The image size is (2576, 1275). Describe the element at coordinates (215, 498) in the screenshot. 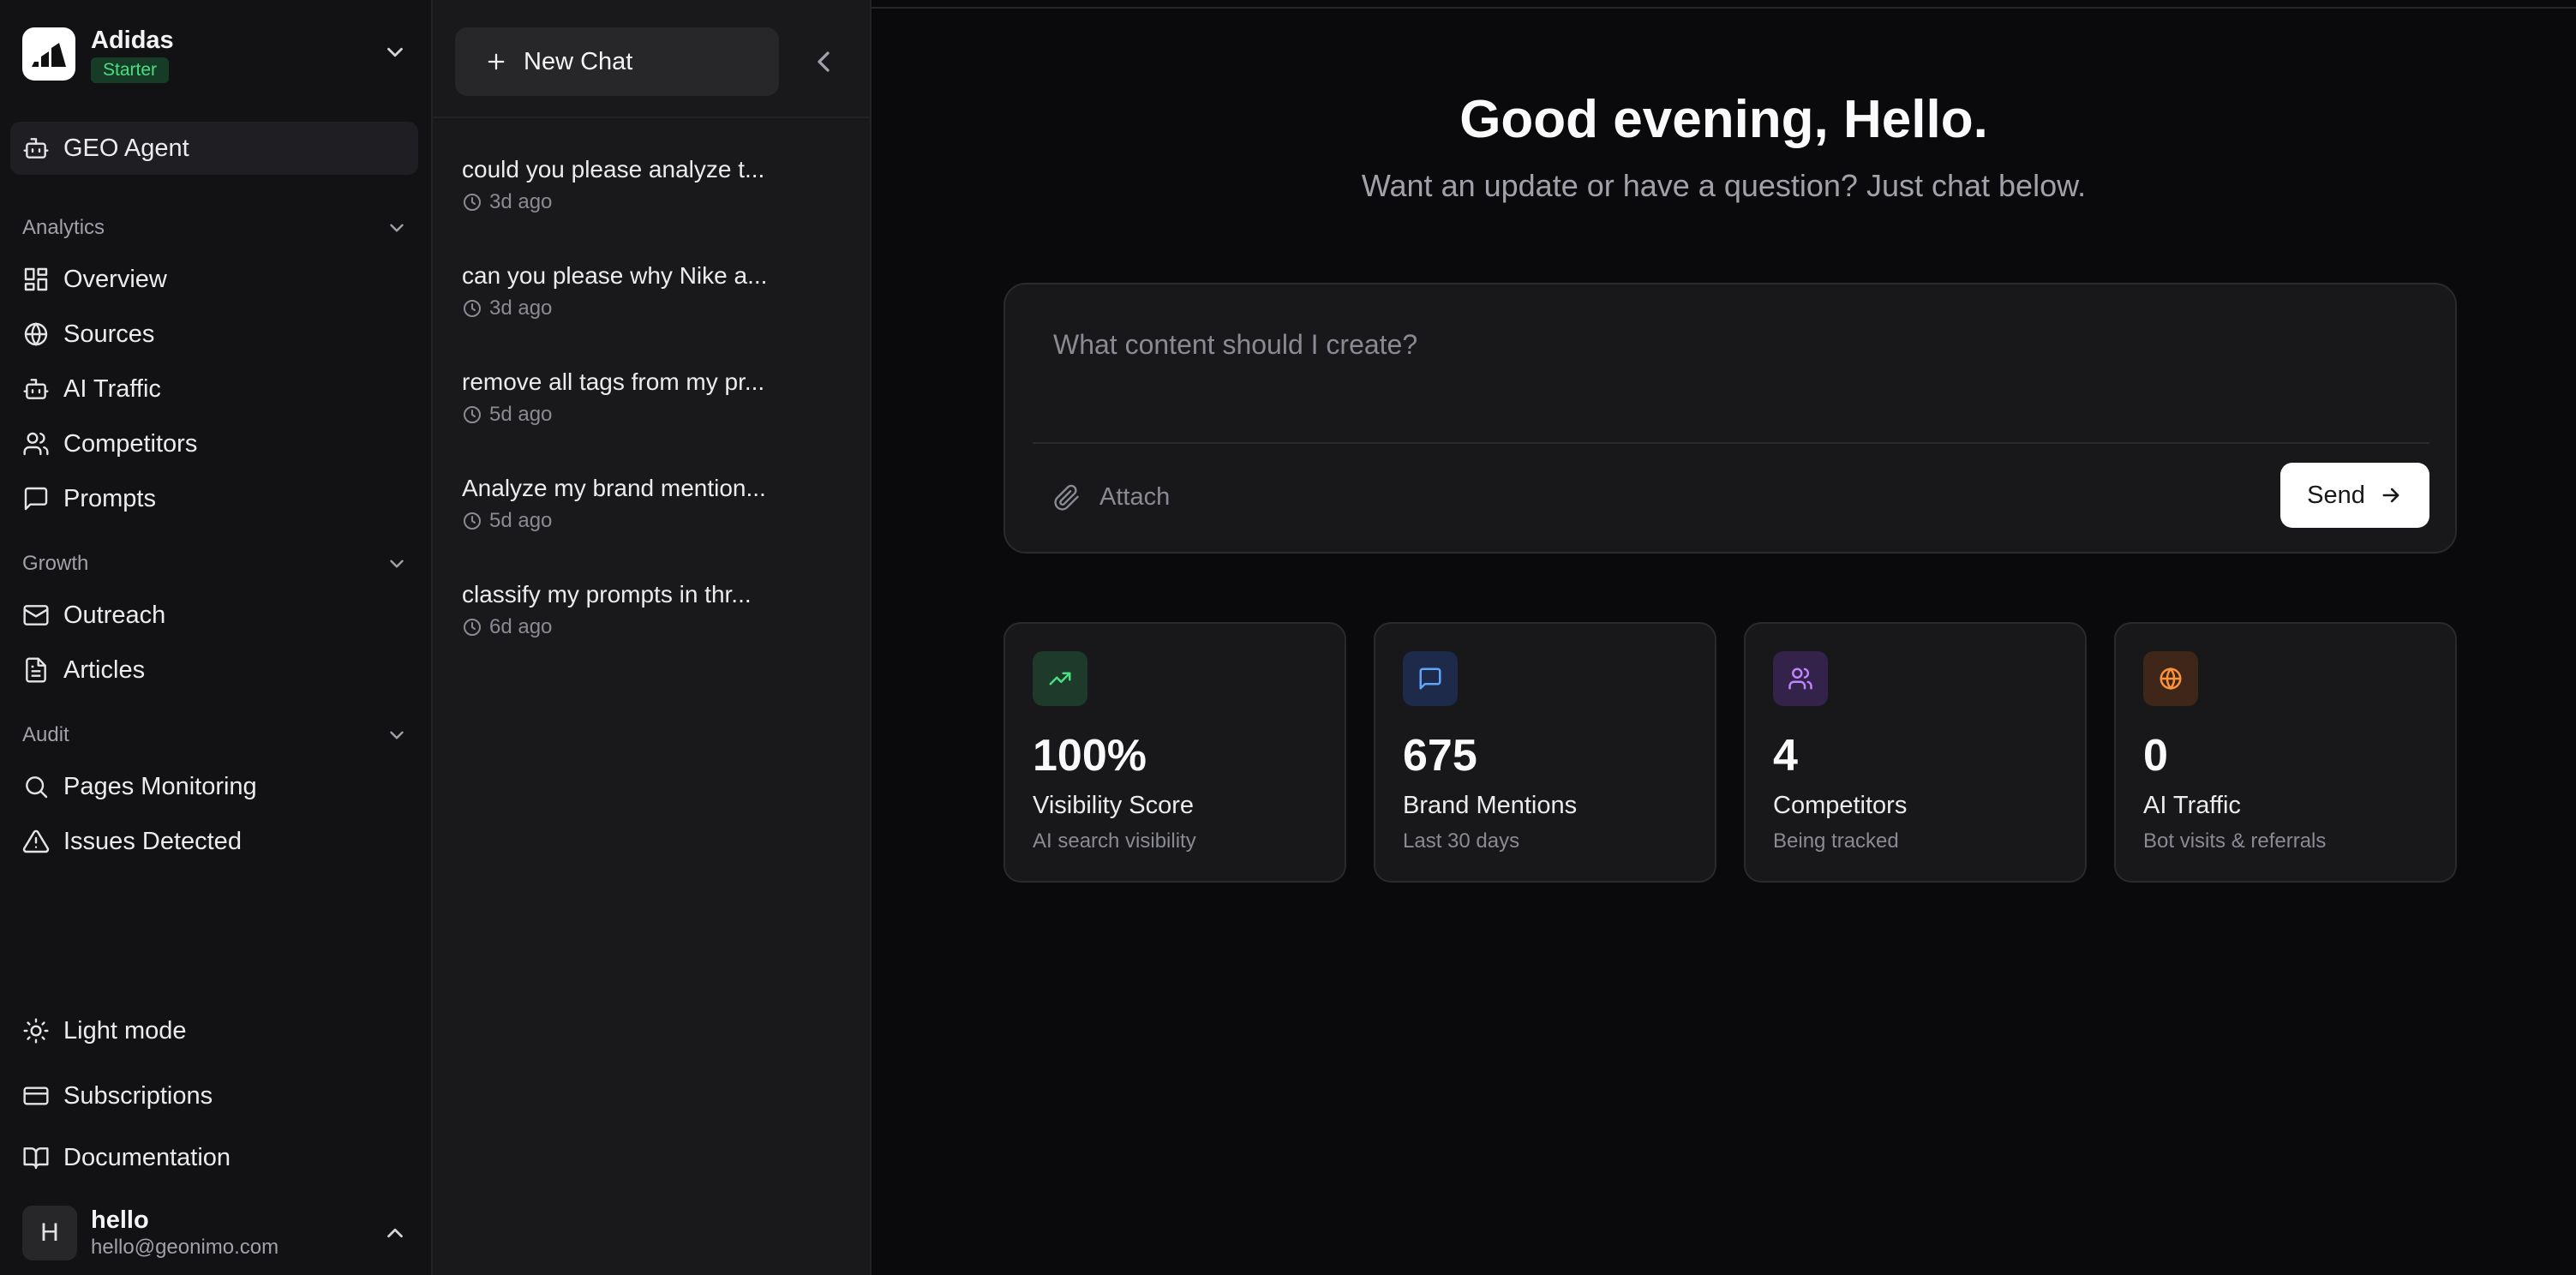

I see `sidebar-item-prompts: Prompts` at that location.